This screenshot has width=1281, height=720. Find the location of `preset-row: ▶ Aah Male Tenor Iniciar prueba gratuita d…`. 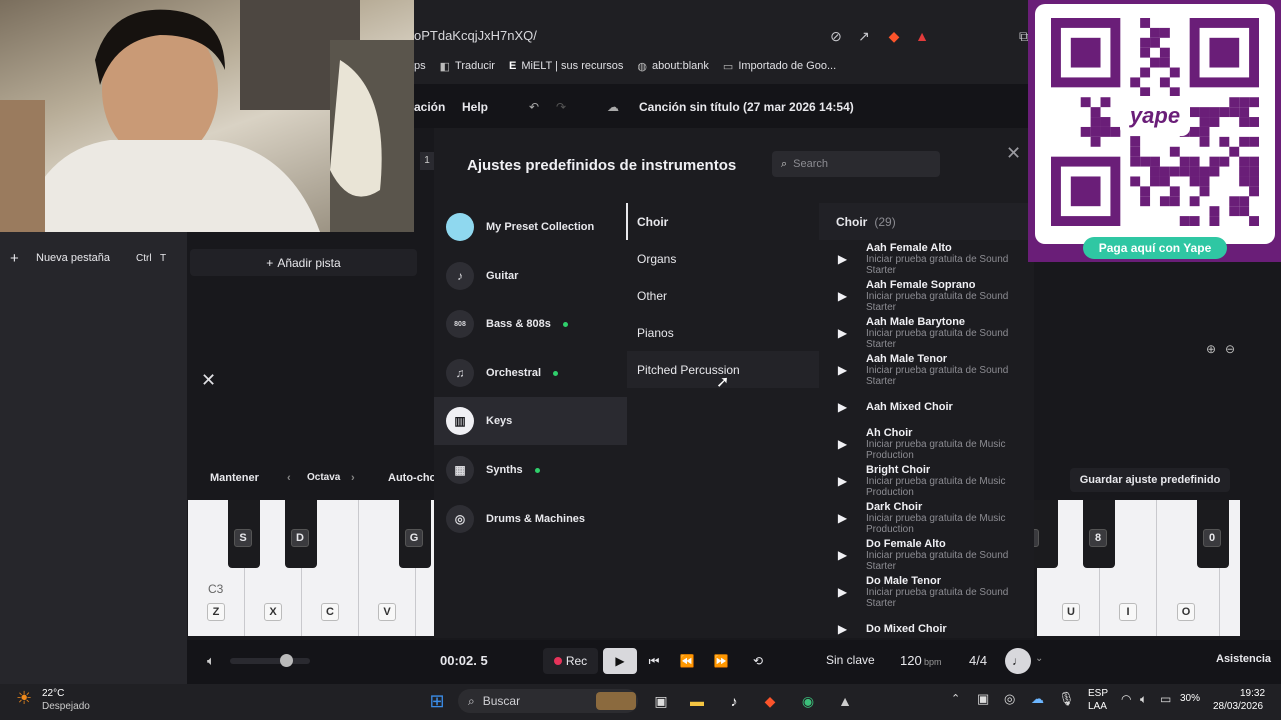

preset-row: ▶ Aah Male Tenor Iniciar prueba gratuita d… is located at coordinates (926, 369).